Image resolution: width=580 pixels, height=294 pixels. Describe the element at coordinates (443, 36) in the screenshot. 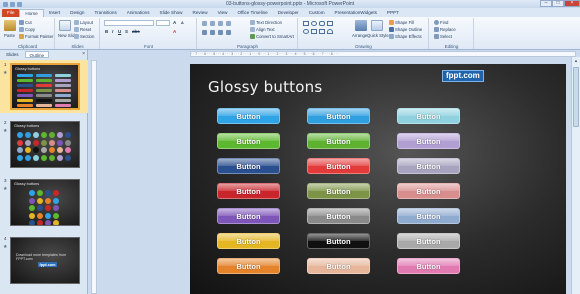

I see `select-button: Select` at that location.